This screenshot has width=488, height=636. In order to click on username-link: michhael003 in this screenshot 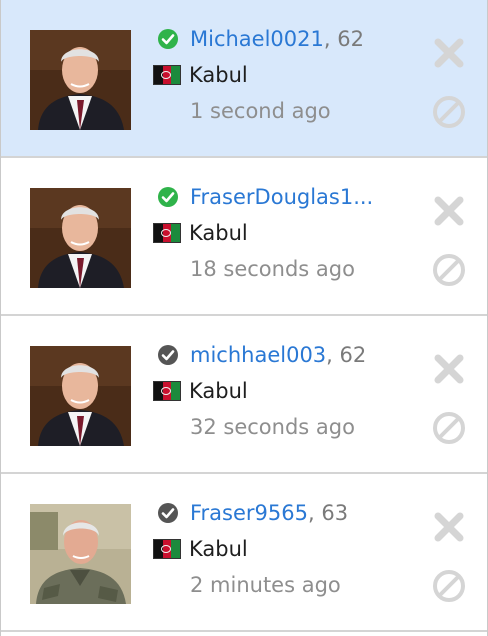, I will do `click(258, 355)`.